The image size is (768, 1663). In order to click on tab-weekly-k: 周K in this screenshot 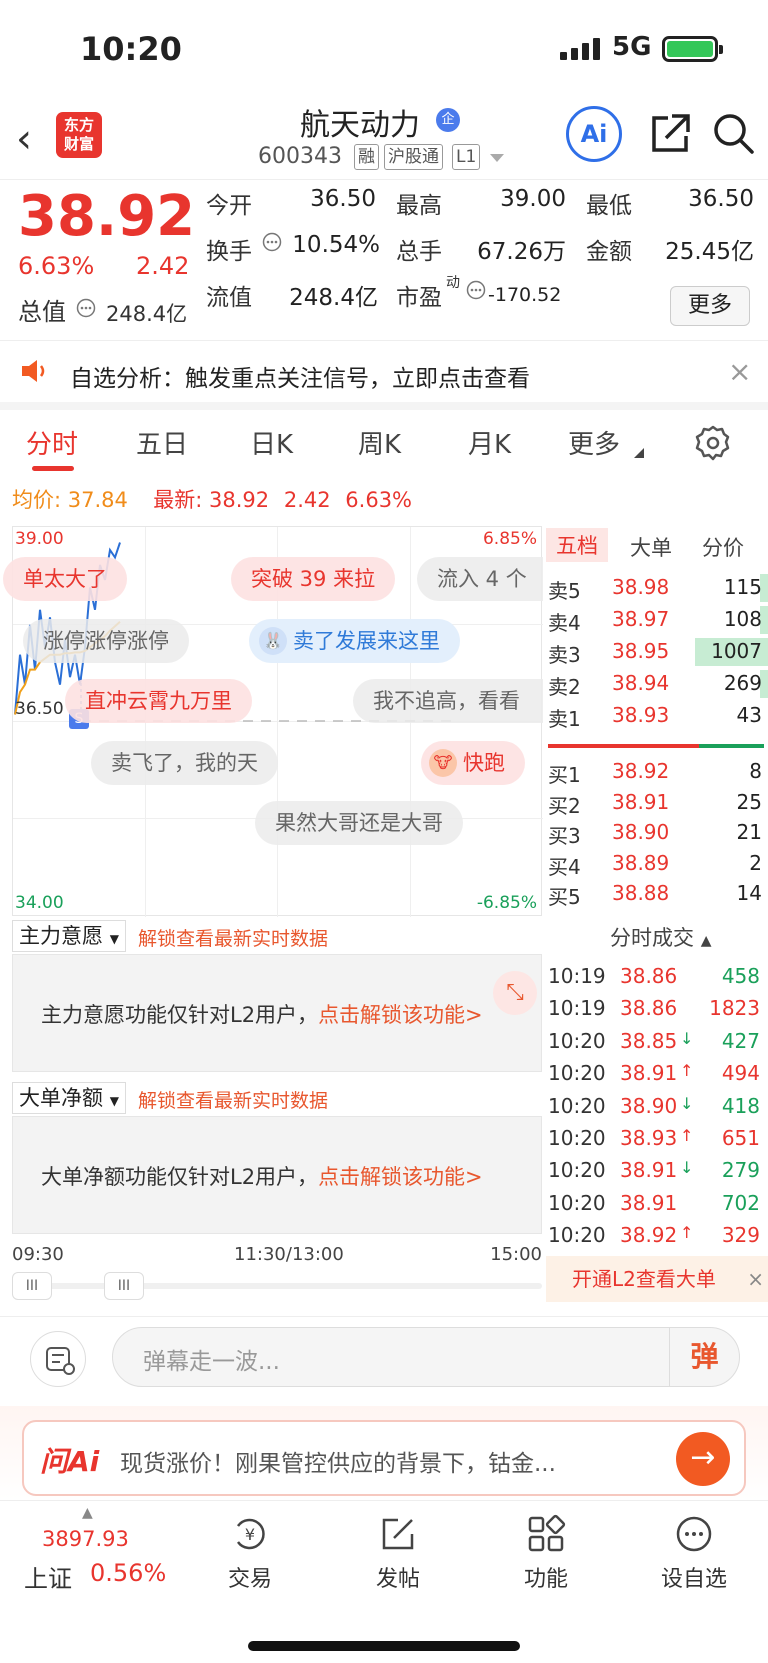, I will do `click(379, 442)`.